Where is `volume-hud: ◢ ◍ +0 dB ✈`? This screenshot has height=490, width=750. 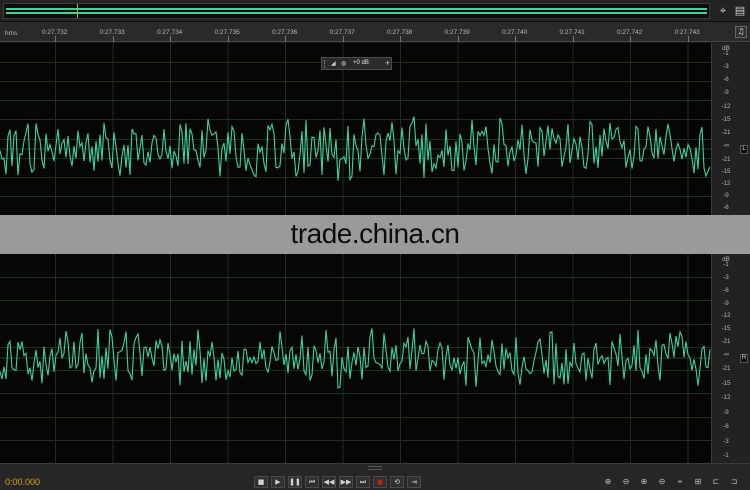
volume-hud: ◢ ◍ +0 dB ✈ is located at coordinates (356, 63).